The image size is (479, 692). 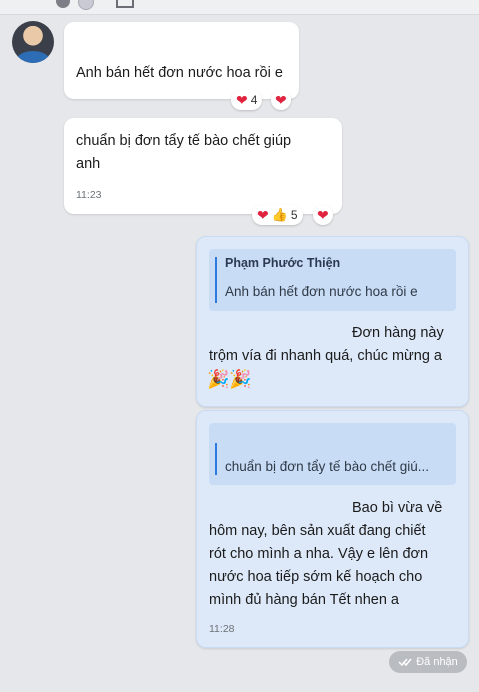 I want to click on message-time: 11:23, so click(x=89, y=195).